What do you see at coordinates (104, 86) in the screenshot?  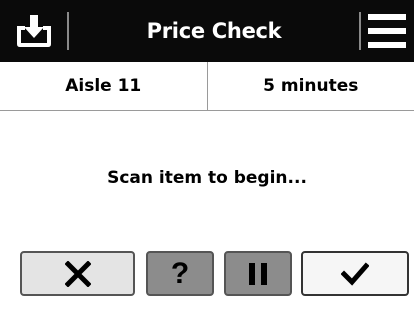 I see `aisle-label: Aisle 11` at bounding box center [104, 86].